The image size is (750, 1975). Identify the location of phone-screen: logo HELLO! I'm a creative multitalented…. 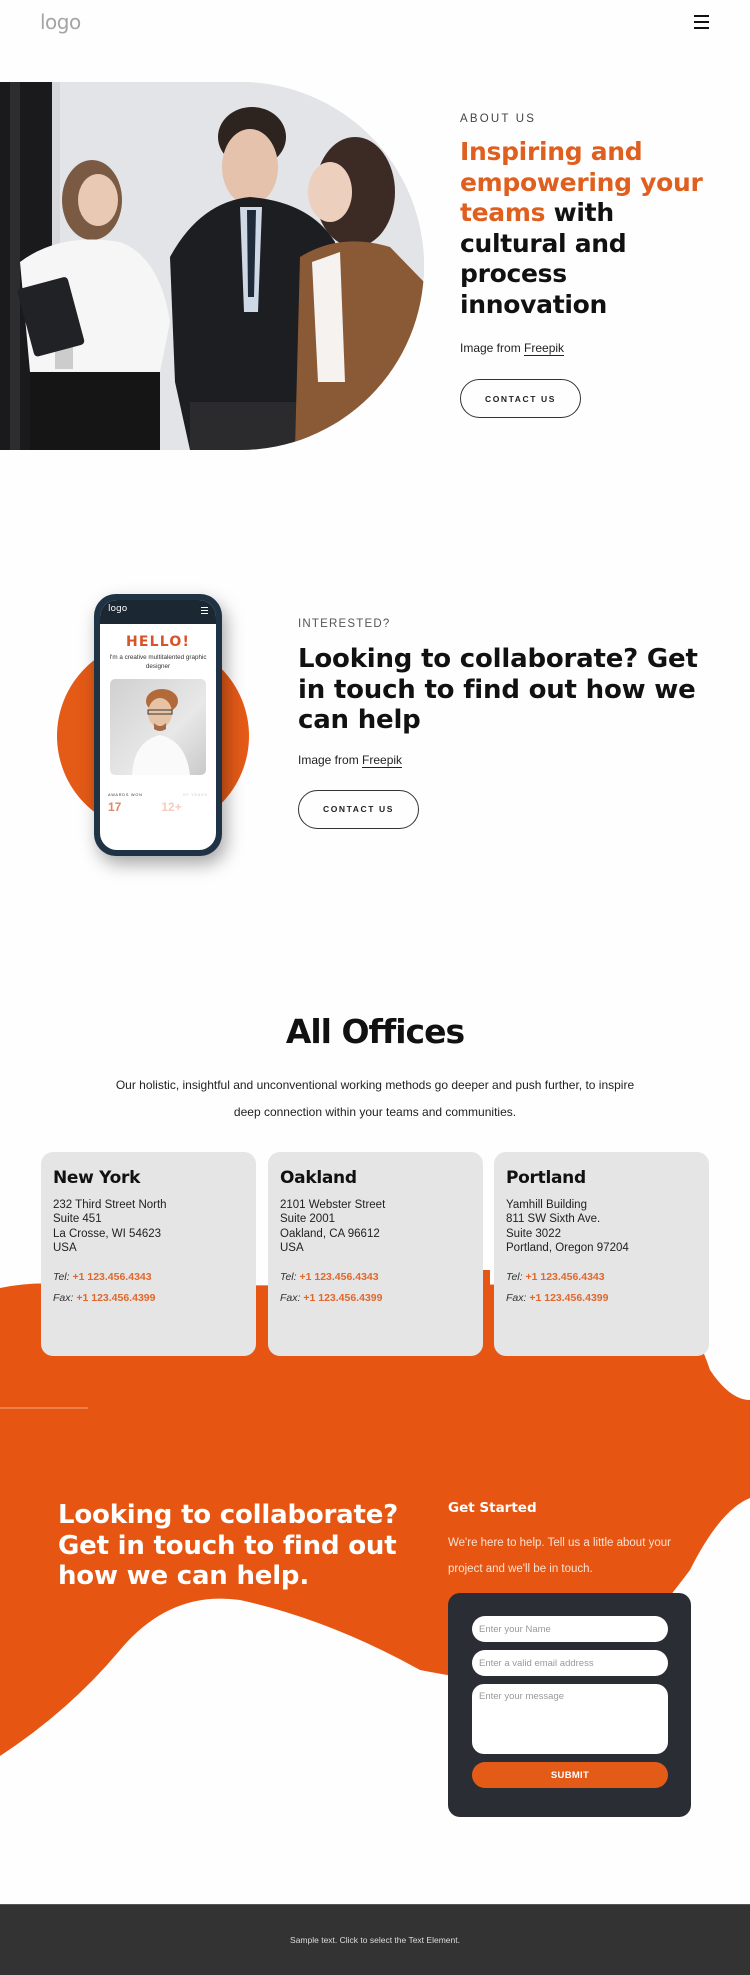
(158, 725).